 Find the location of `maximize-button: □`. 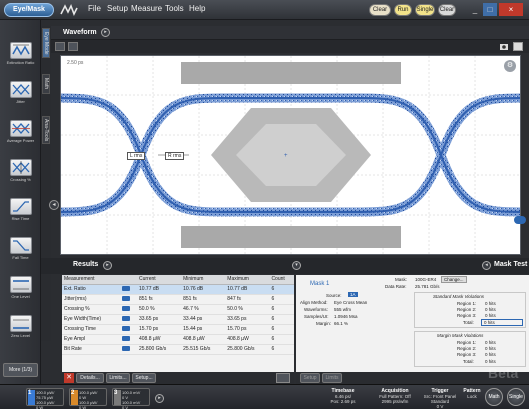

maximize-button: □ is located at coordinates (490, 9).